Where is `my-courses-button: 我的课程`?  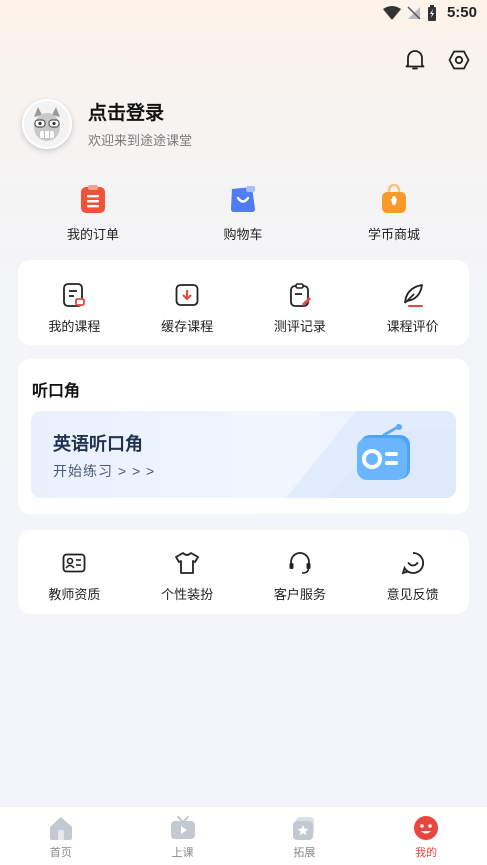 my-courses-button: 我的课程 is located at coordinates (74, 308).